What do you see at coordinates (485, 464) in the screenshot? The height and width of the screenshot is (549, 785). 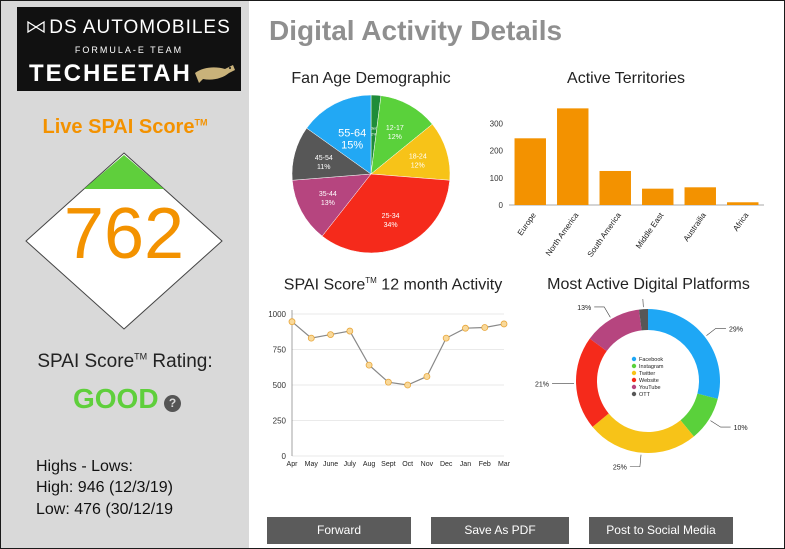 I see `activity-xtick: Feb` at bounding box center [485, 464].